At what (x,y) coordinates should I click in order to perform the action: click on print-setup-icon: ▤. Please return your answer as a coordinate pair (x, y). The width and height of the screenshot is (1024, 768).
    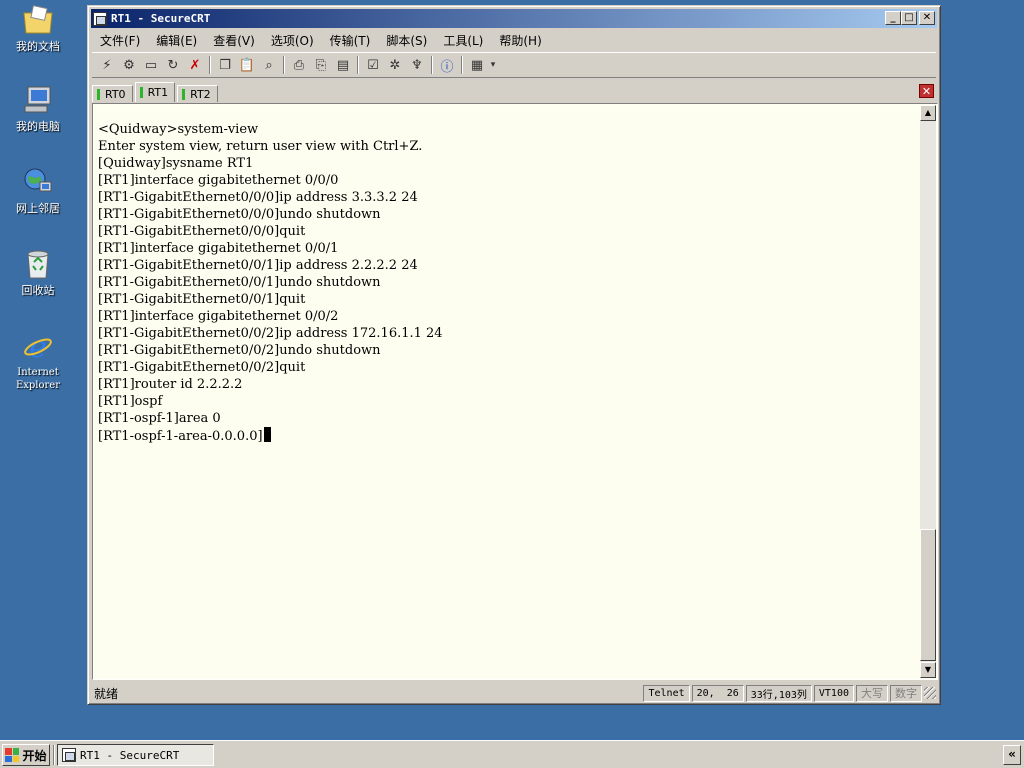
    Looking at the image, I should click on (343, 65).